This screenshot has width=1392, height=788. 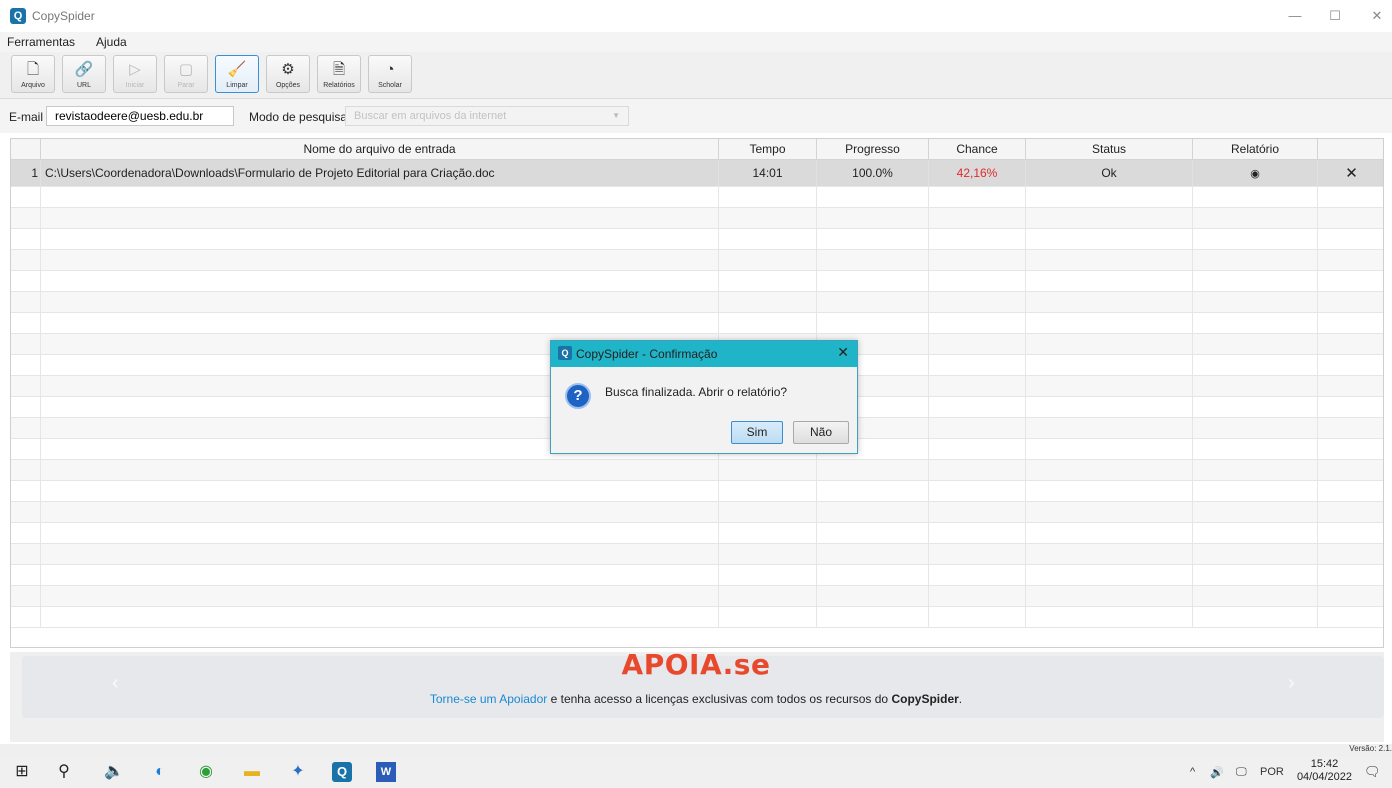 I want to click on relatorios-label: Relatórios, so click(x=339, y=85).